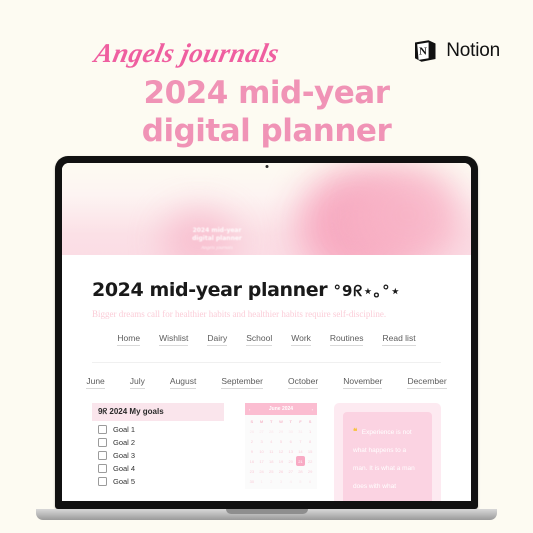 The width and height of the screenshot is (533, 533). What do you see at coordinates (310, 461) in the screenshot?
I see `calendar-day: 22` at bounding box center [310, 461].